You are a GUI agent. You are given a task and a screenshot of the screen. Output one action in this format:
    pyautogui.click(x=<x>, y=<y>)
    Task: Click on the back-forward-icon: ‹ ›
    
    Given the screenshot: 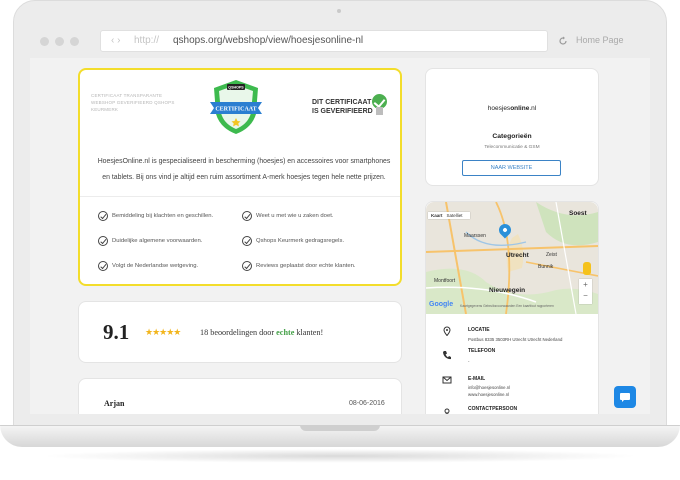 What is the action you would take?
    pyautogui.click(x=115, y=41)
    